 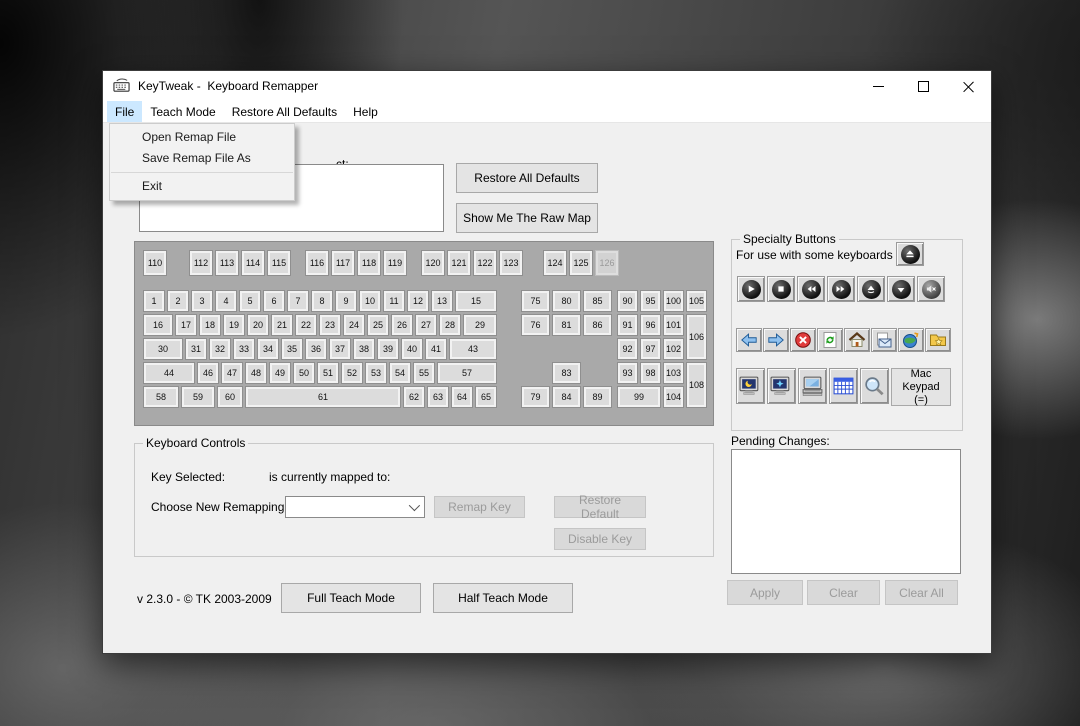 What do you see at coordinates (220, 349) in the screenshot?
I see `key-32: 32` at bounding box center [220, 349].